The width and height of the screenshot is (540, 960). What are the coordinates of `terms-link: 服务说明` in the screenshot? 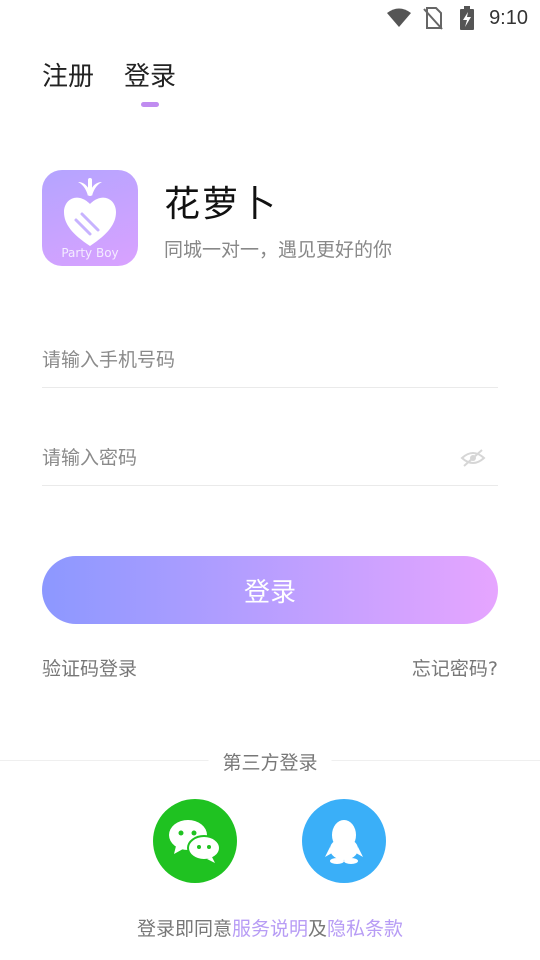 It's located at (270, 929).